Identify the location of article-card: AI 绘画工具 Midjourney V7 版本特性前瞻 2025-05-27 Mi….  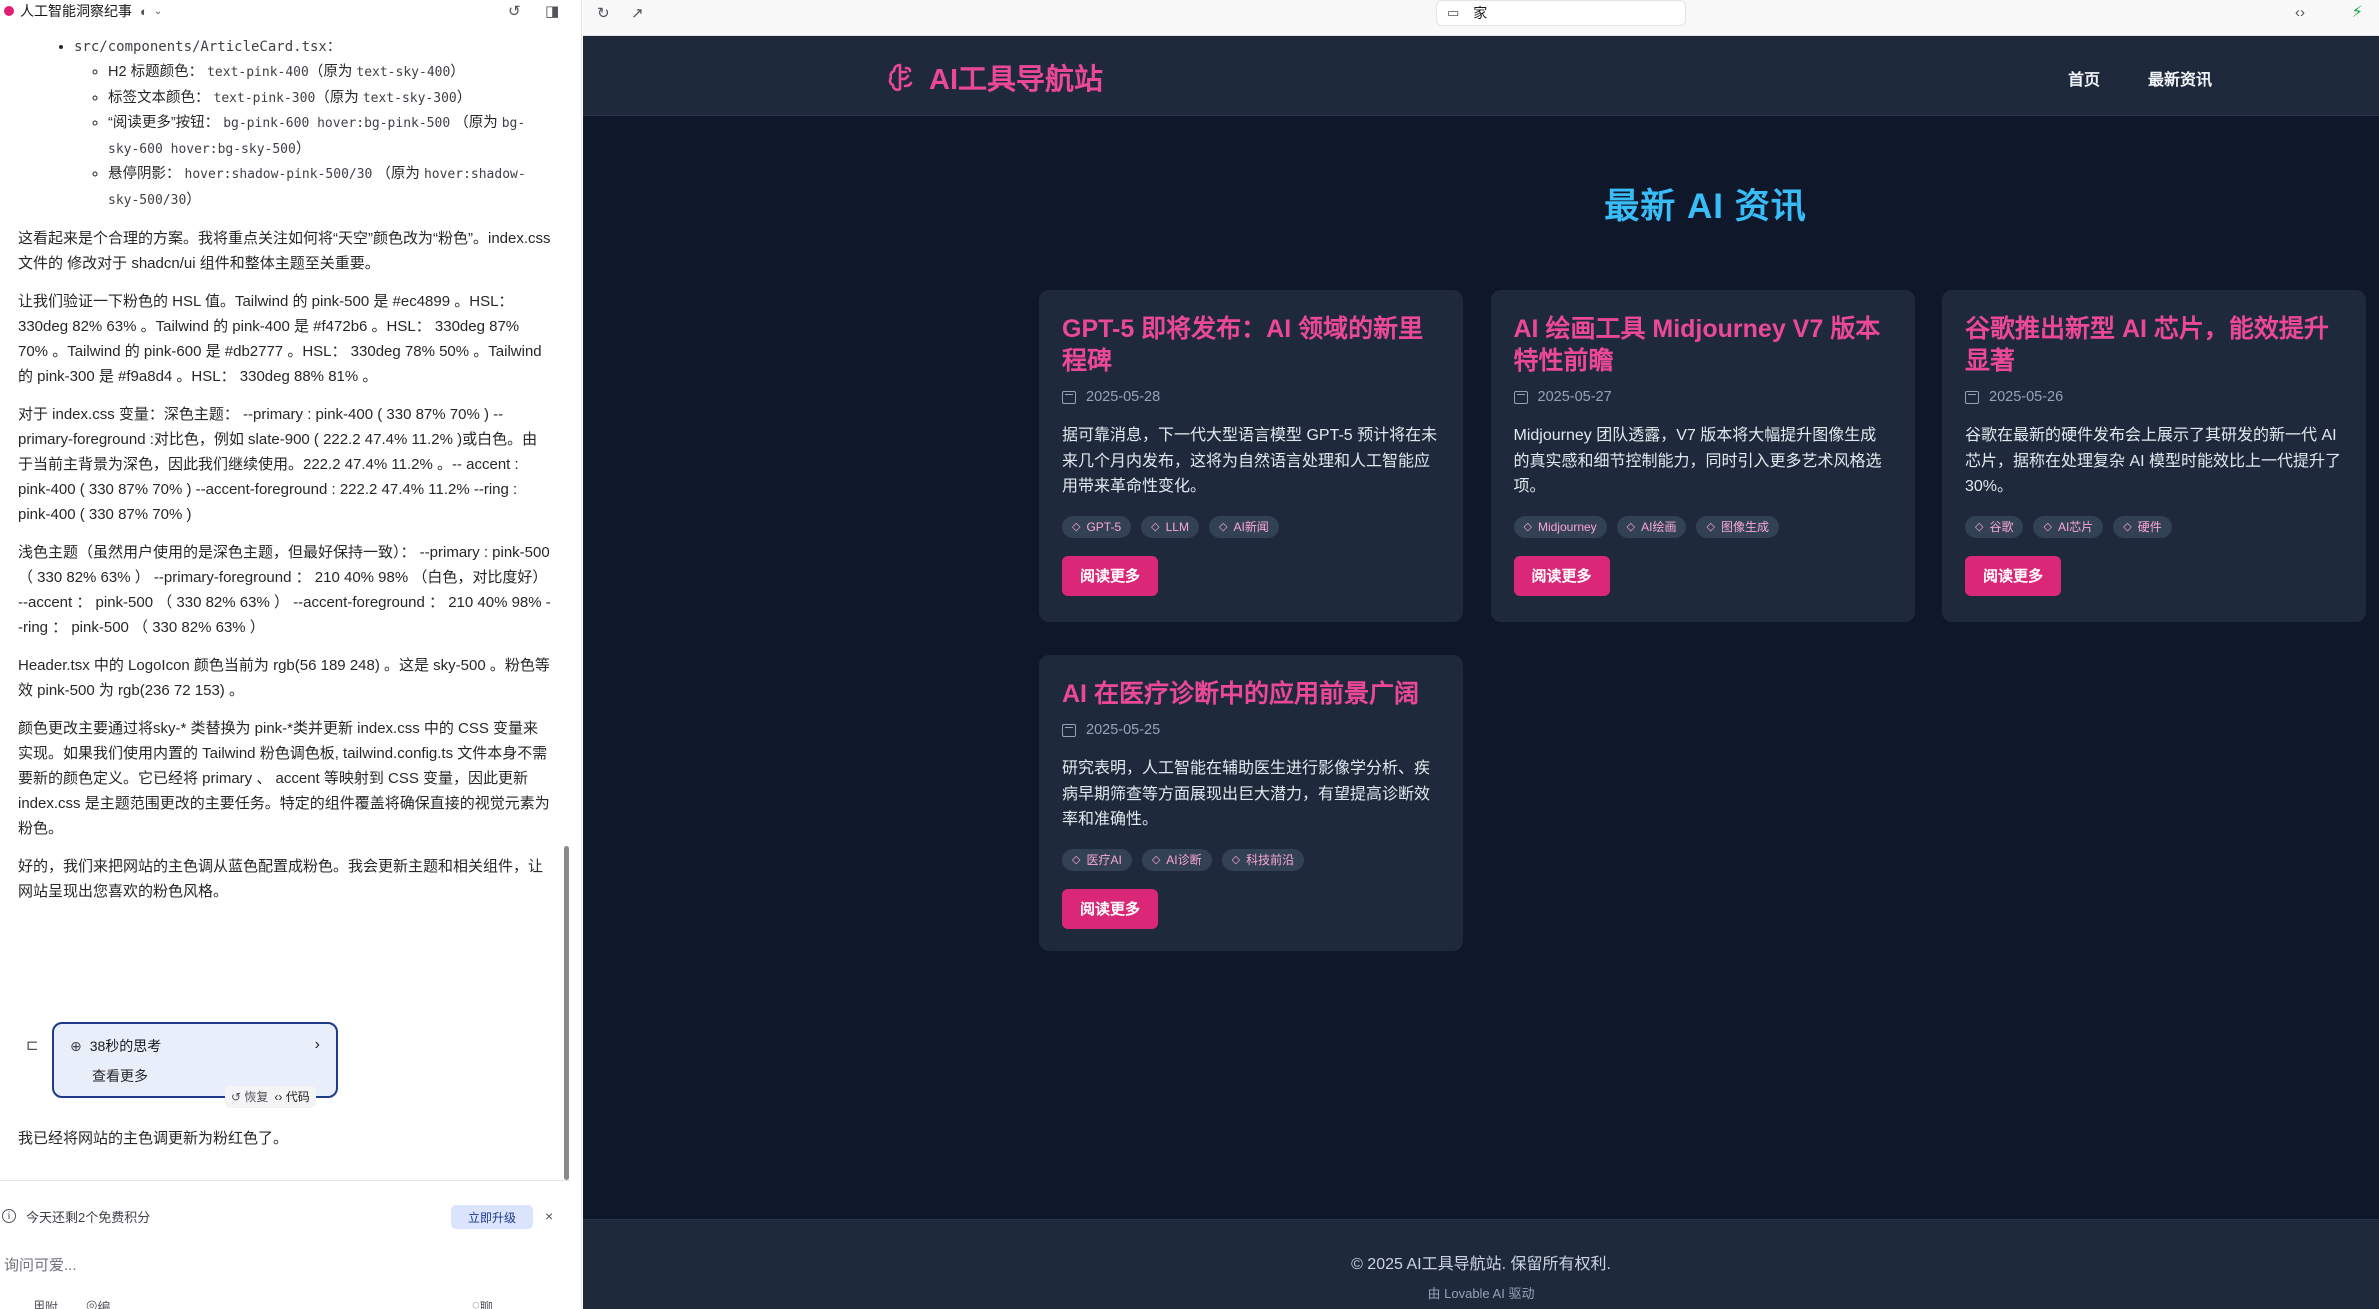
(1702, 456).